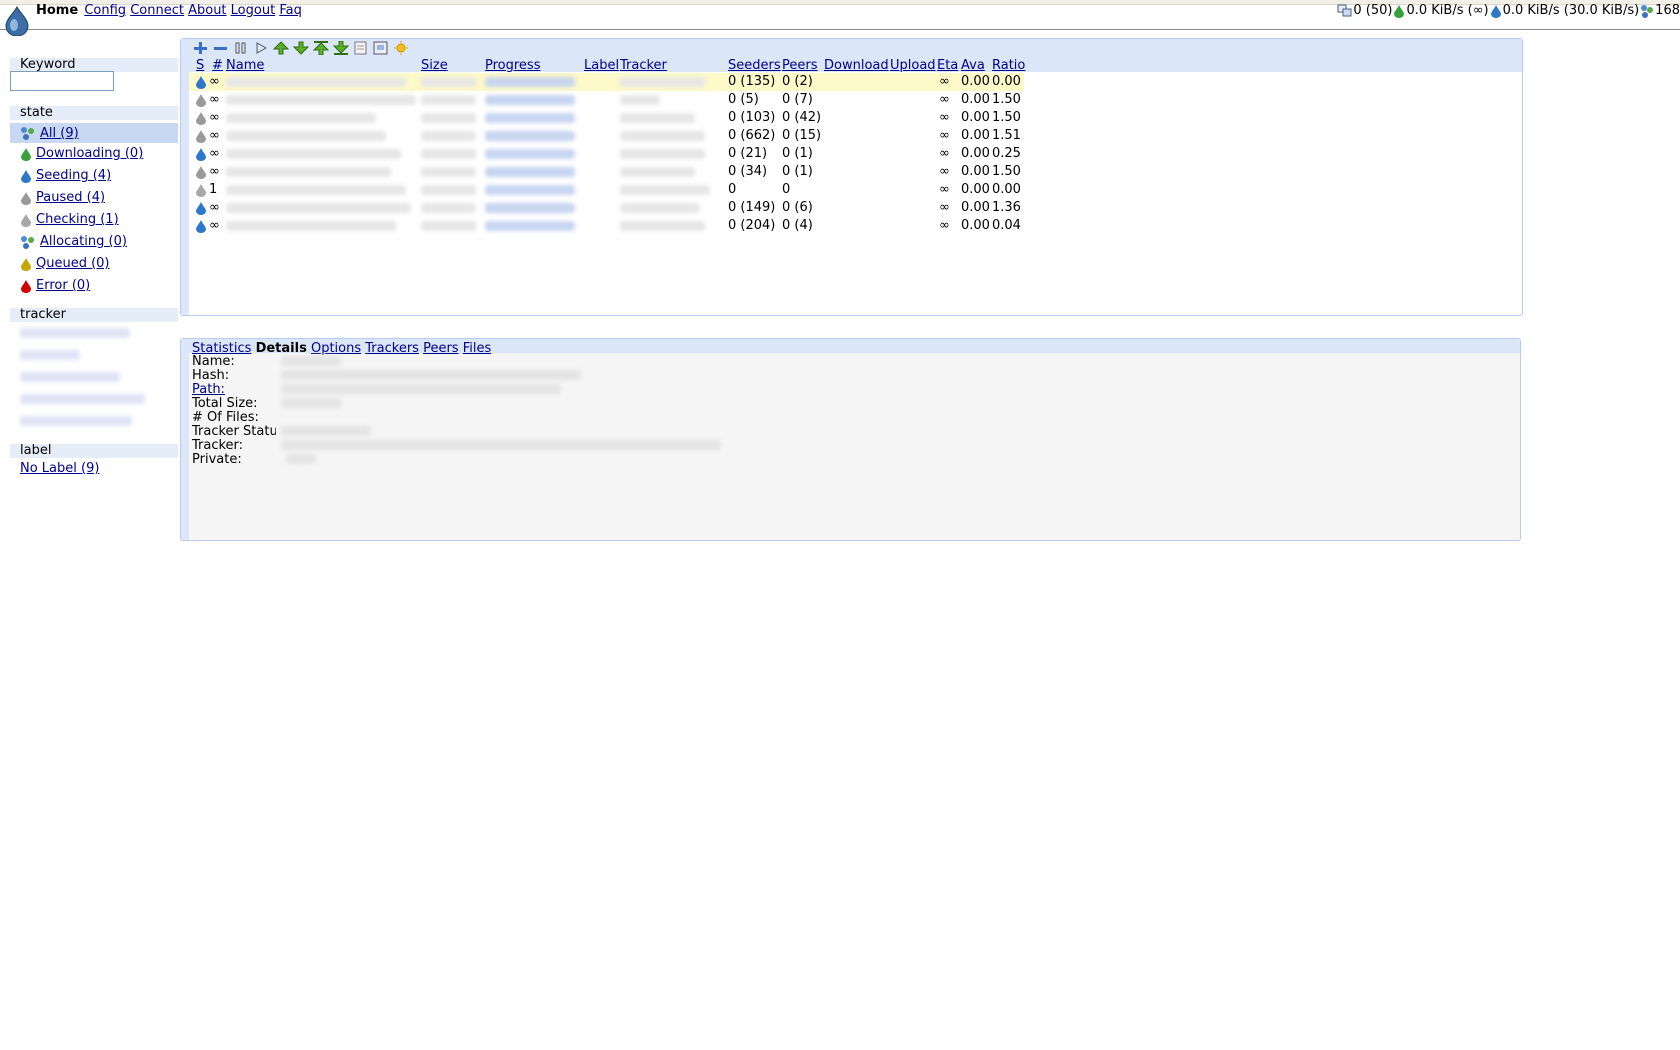 This screenshot has height=1050, width=1680. I want to click on eta-value: ∞, so click(944, 135).